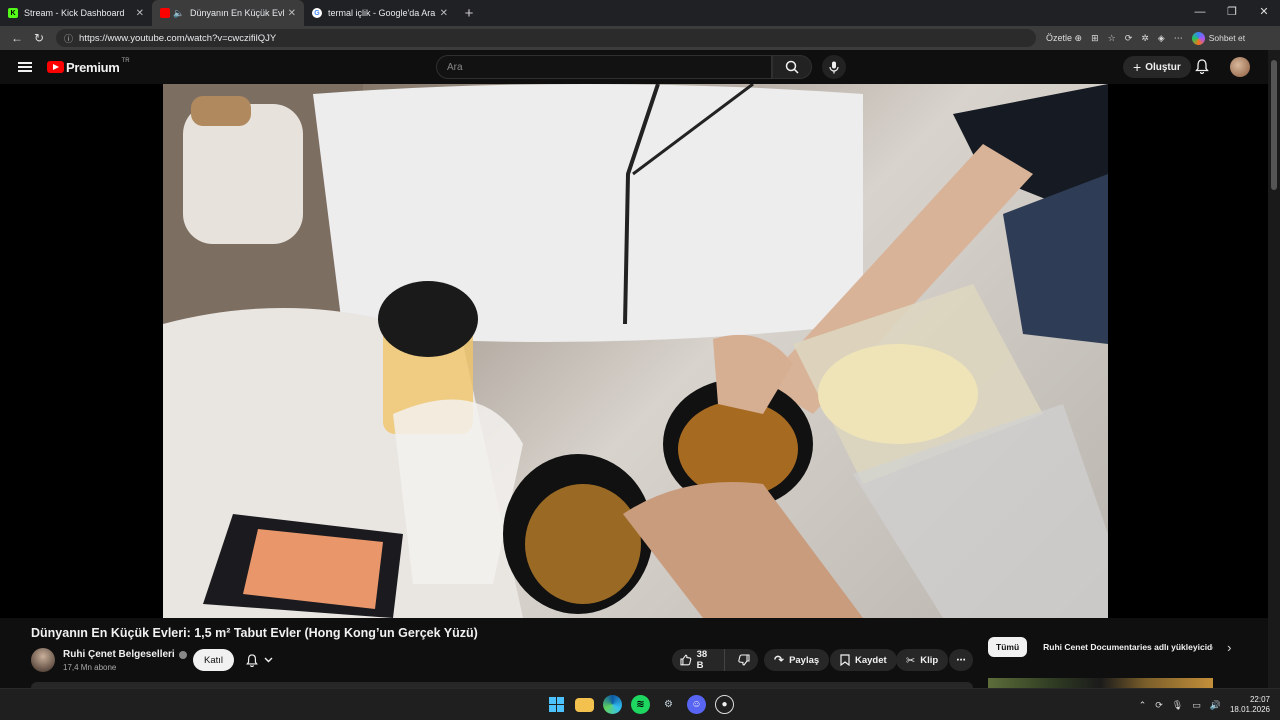  Describe the element at coordinates (90, 667) in the screenshot. I see `subscriber-count: 17,4 Mn abone` at that location.